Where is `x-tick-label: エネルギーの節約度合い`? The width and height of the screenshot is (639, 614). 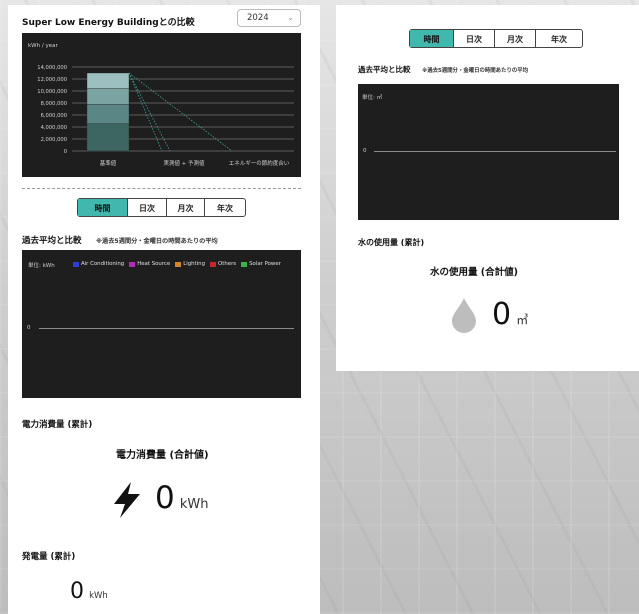
x-tick-label: エネルギーの節約度合い is located at coordinates (259, 163).